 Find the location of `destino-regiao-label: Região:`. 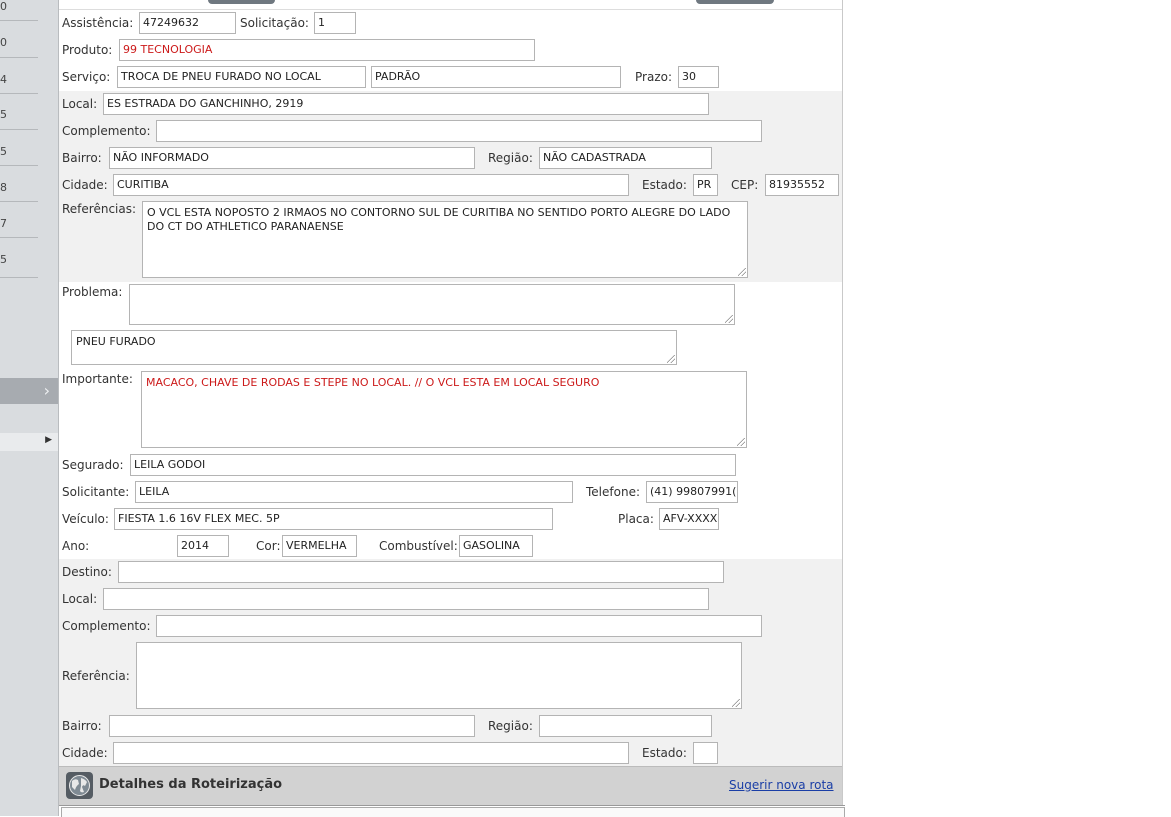

destino-regiao-label: Região: is located at coordinates (510, 726).